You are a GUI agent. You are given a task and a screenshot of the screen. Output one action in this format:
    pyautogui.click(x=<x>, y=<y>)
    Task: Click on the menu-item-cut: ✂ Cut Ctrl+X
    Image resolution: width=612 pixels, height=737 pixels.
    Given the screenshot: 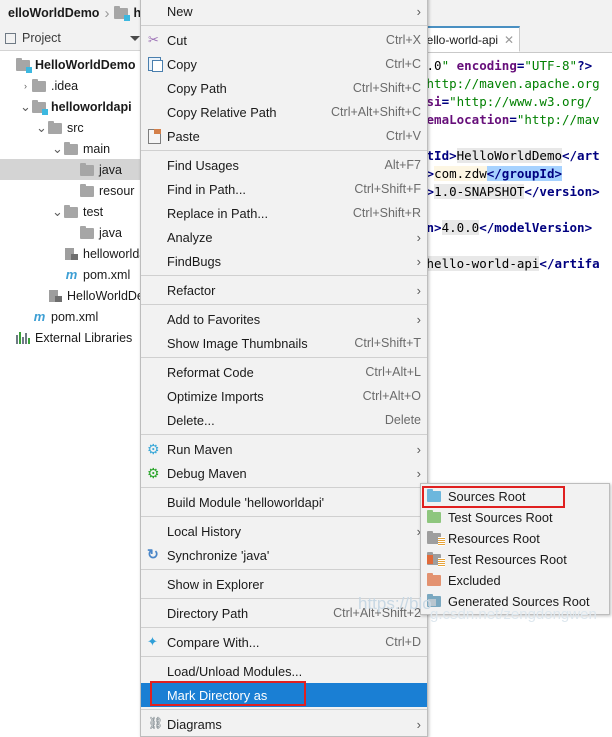 What is the action you would take?
    pyautogui.click(x=284, y=40)
    